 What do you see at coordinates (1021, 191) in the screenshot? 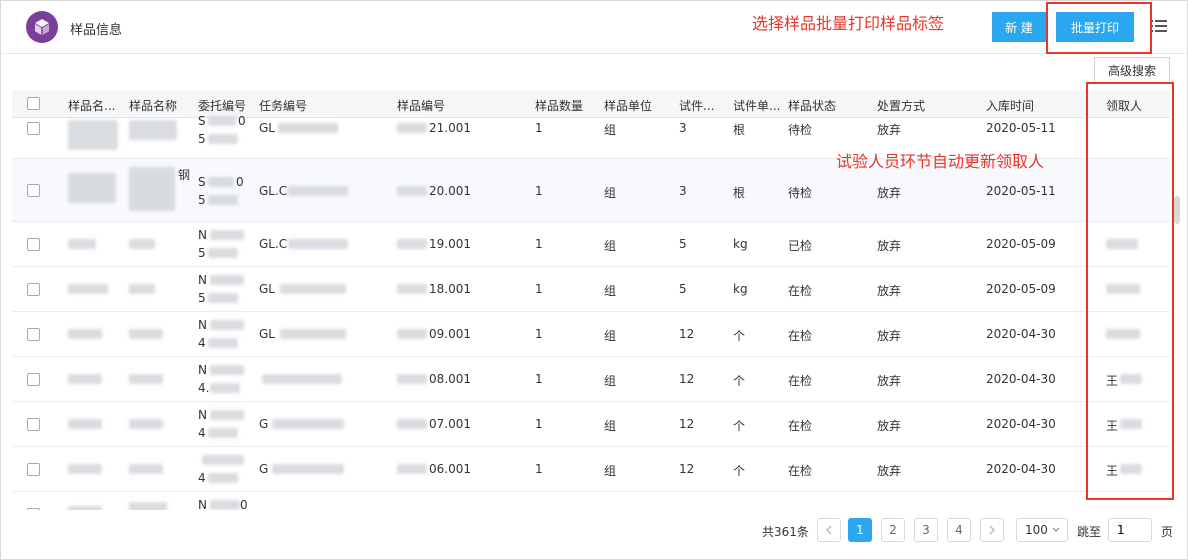
I see `storage-date: 2020-05-11` at bounding box center [1021, 191].